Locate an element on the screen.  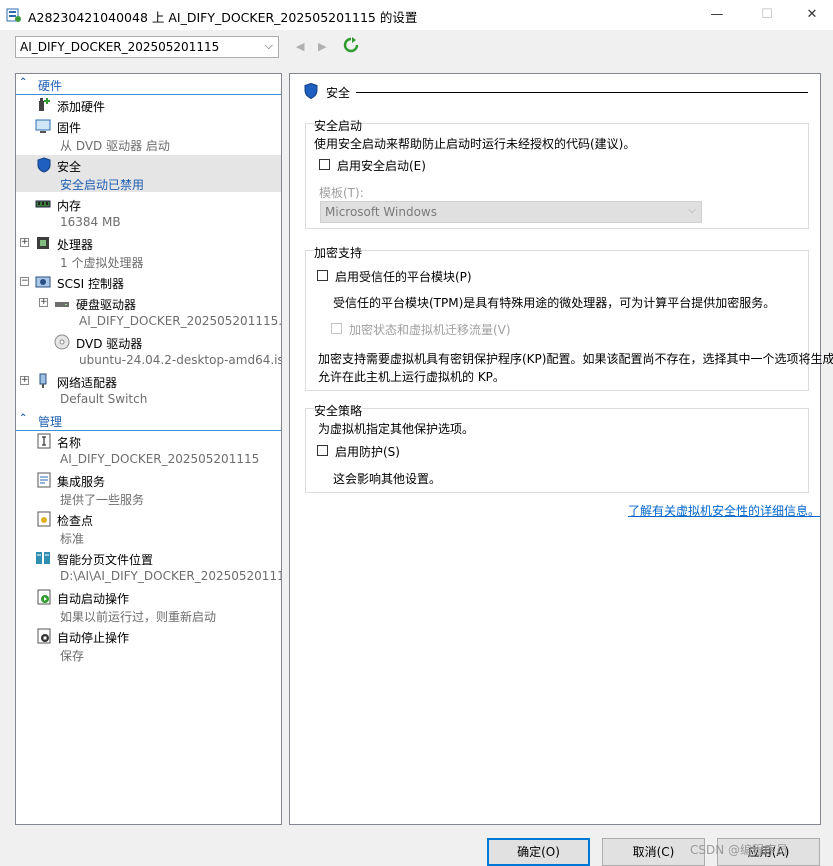
sidebar-item-memory: 内存 16384 MB is located at coordinates (148, 212).